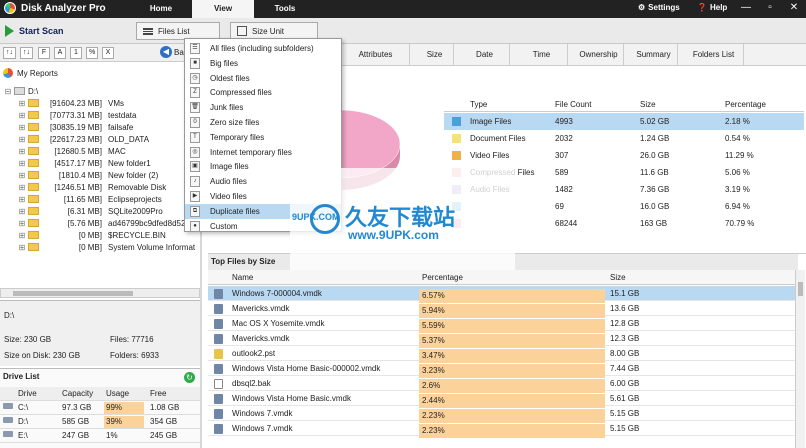 This screenshot has height=448, width=806. I want to click on top-file-row: Mavericks.vmdk 5.94% 13.6 GB, so click(503, 309).